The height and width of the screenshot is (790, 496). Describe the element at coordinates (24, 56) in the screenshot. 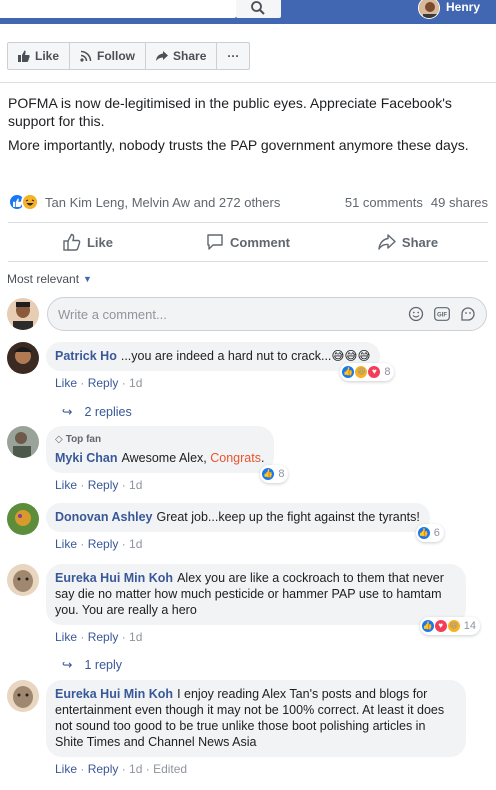

I see `thumbs-up-icon` at that location.